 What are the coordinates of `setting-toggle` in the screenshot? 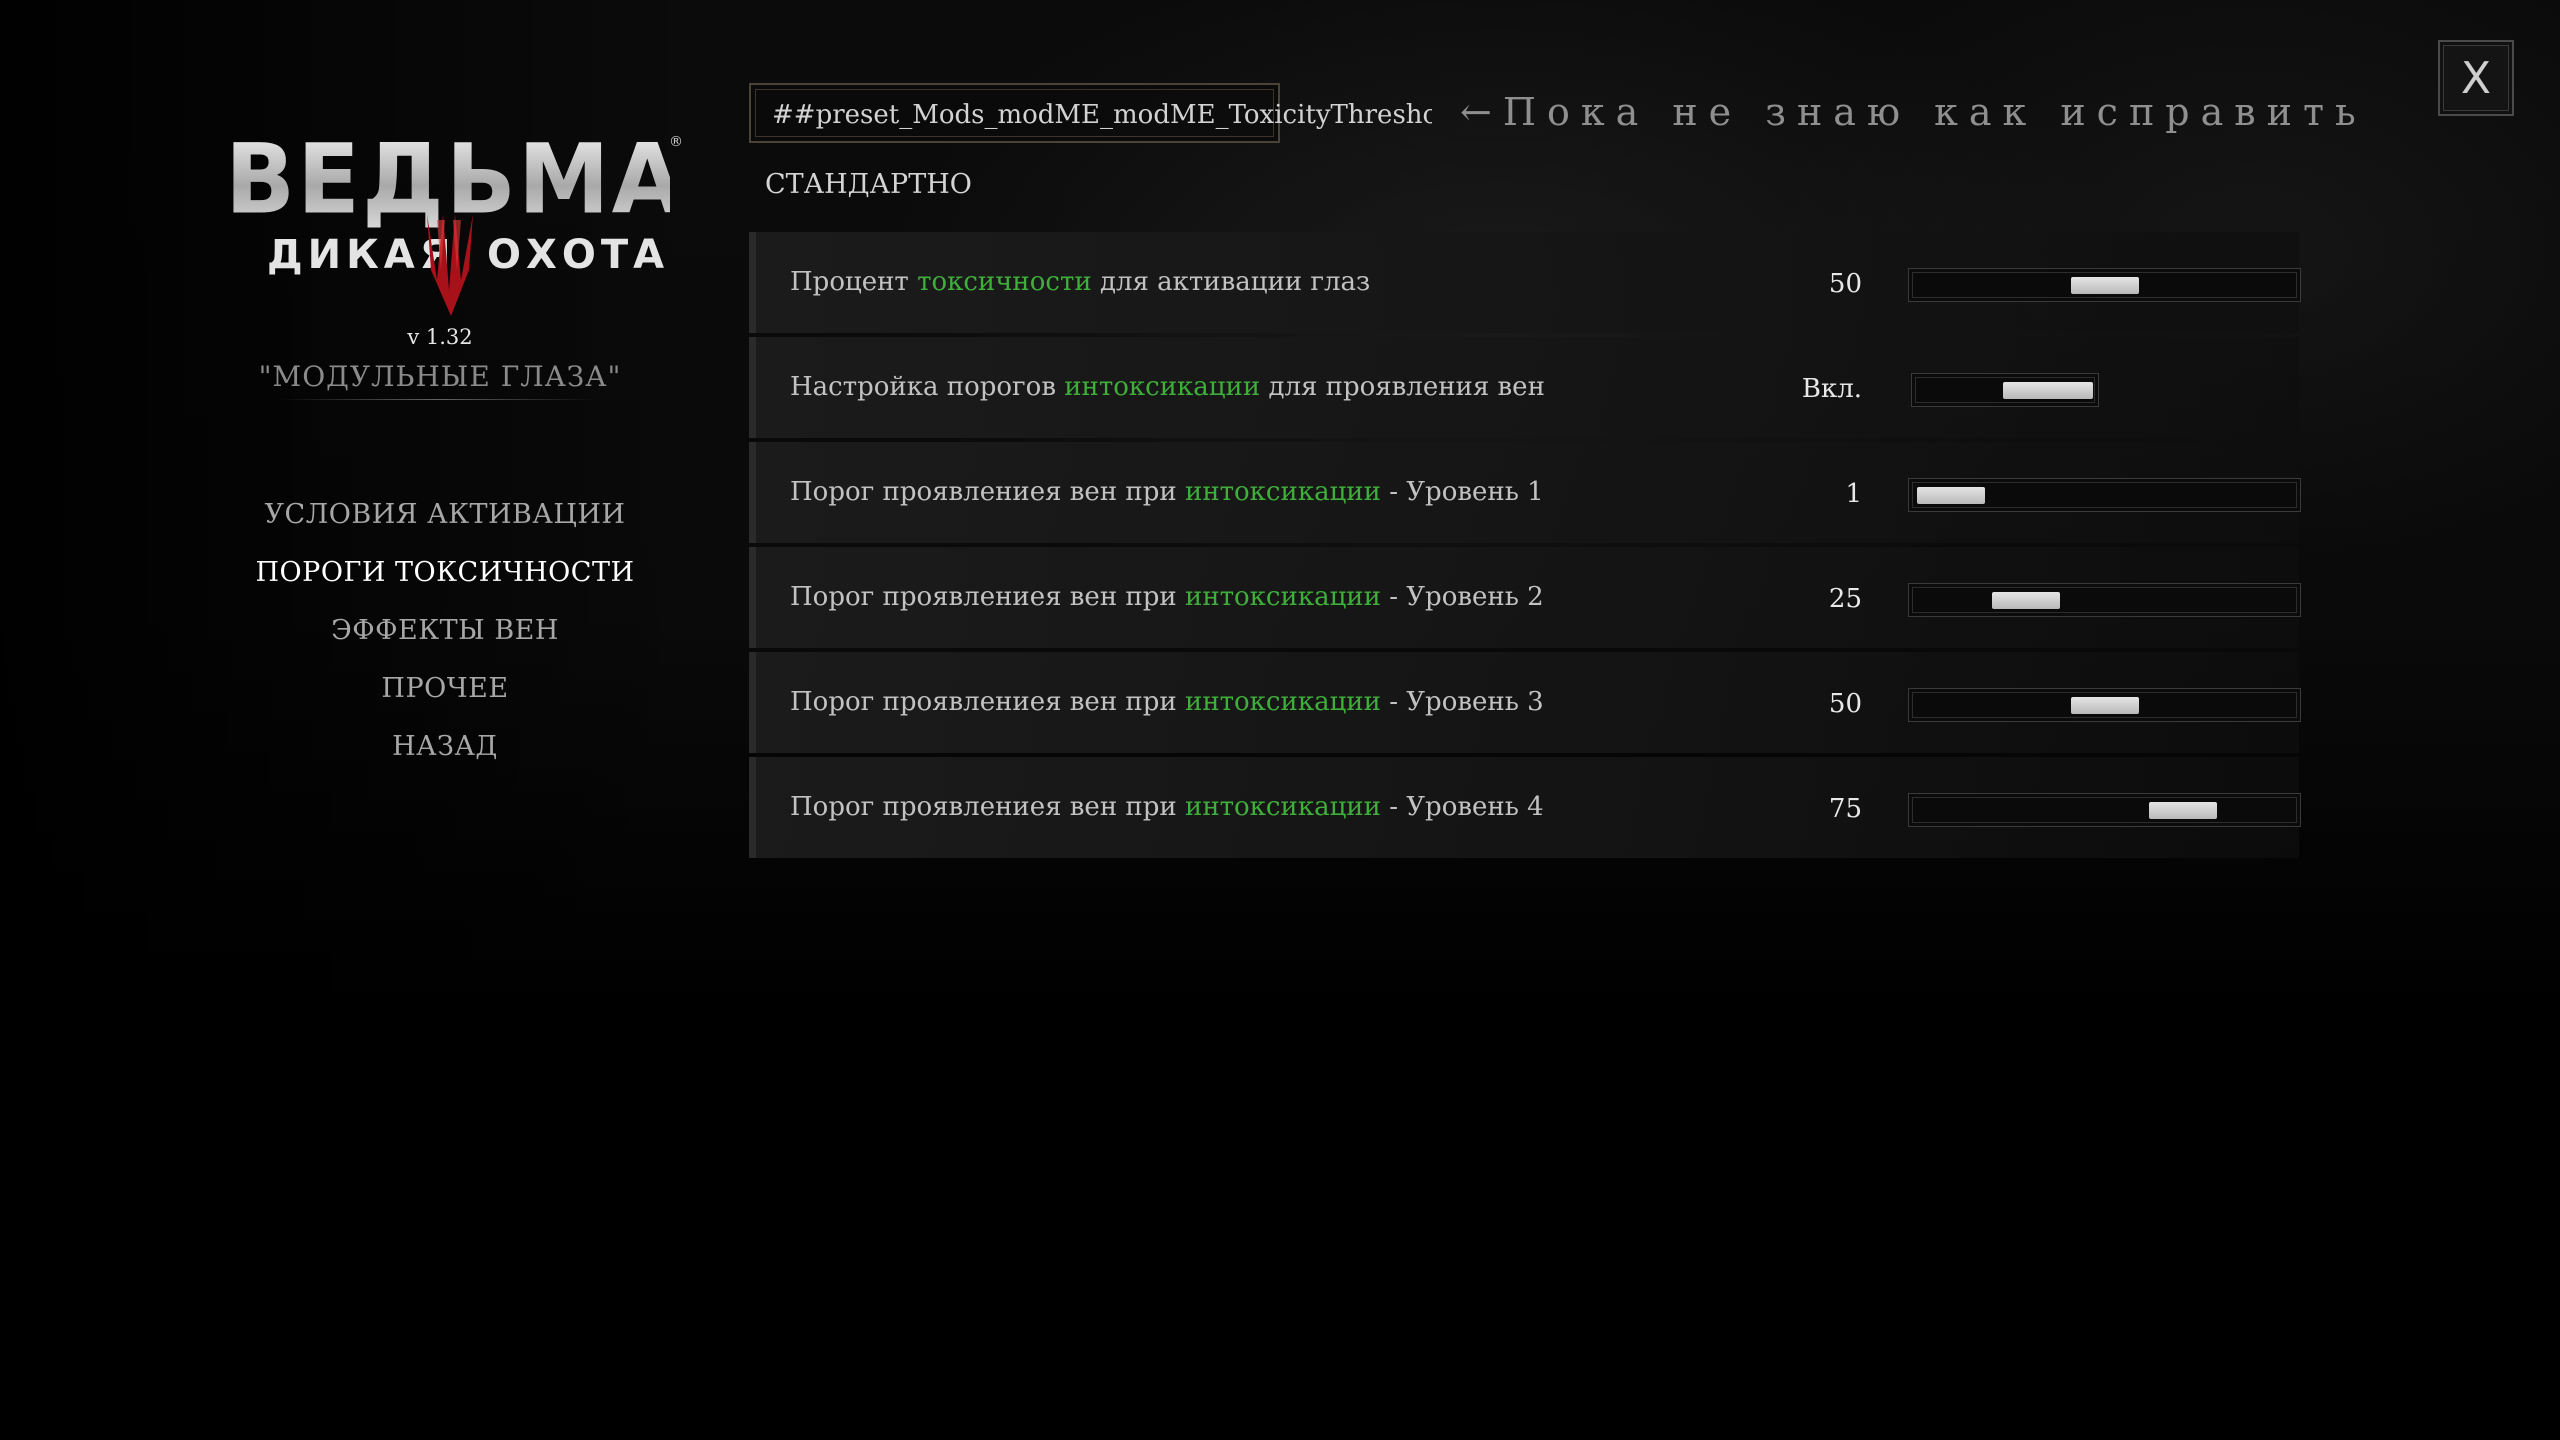 It's located at (2005, 390).